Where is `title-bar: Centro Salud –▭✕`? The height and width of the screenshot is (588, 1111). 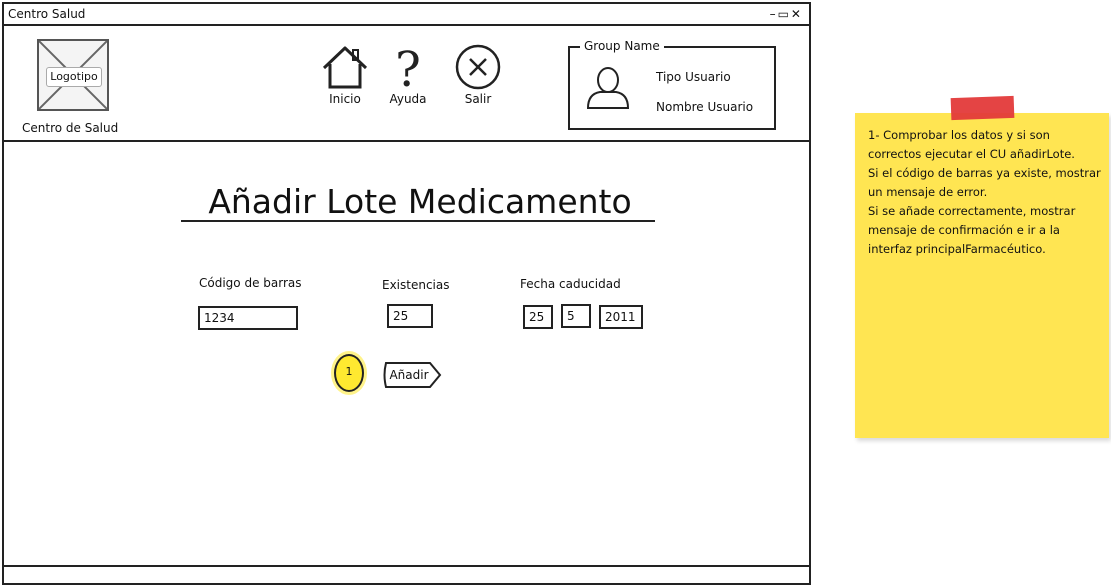
title-bar: Centro Salud –▭✕ is located at coordinates (406, 15).